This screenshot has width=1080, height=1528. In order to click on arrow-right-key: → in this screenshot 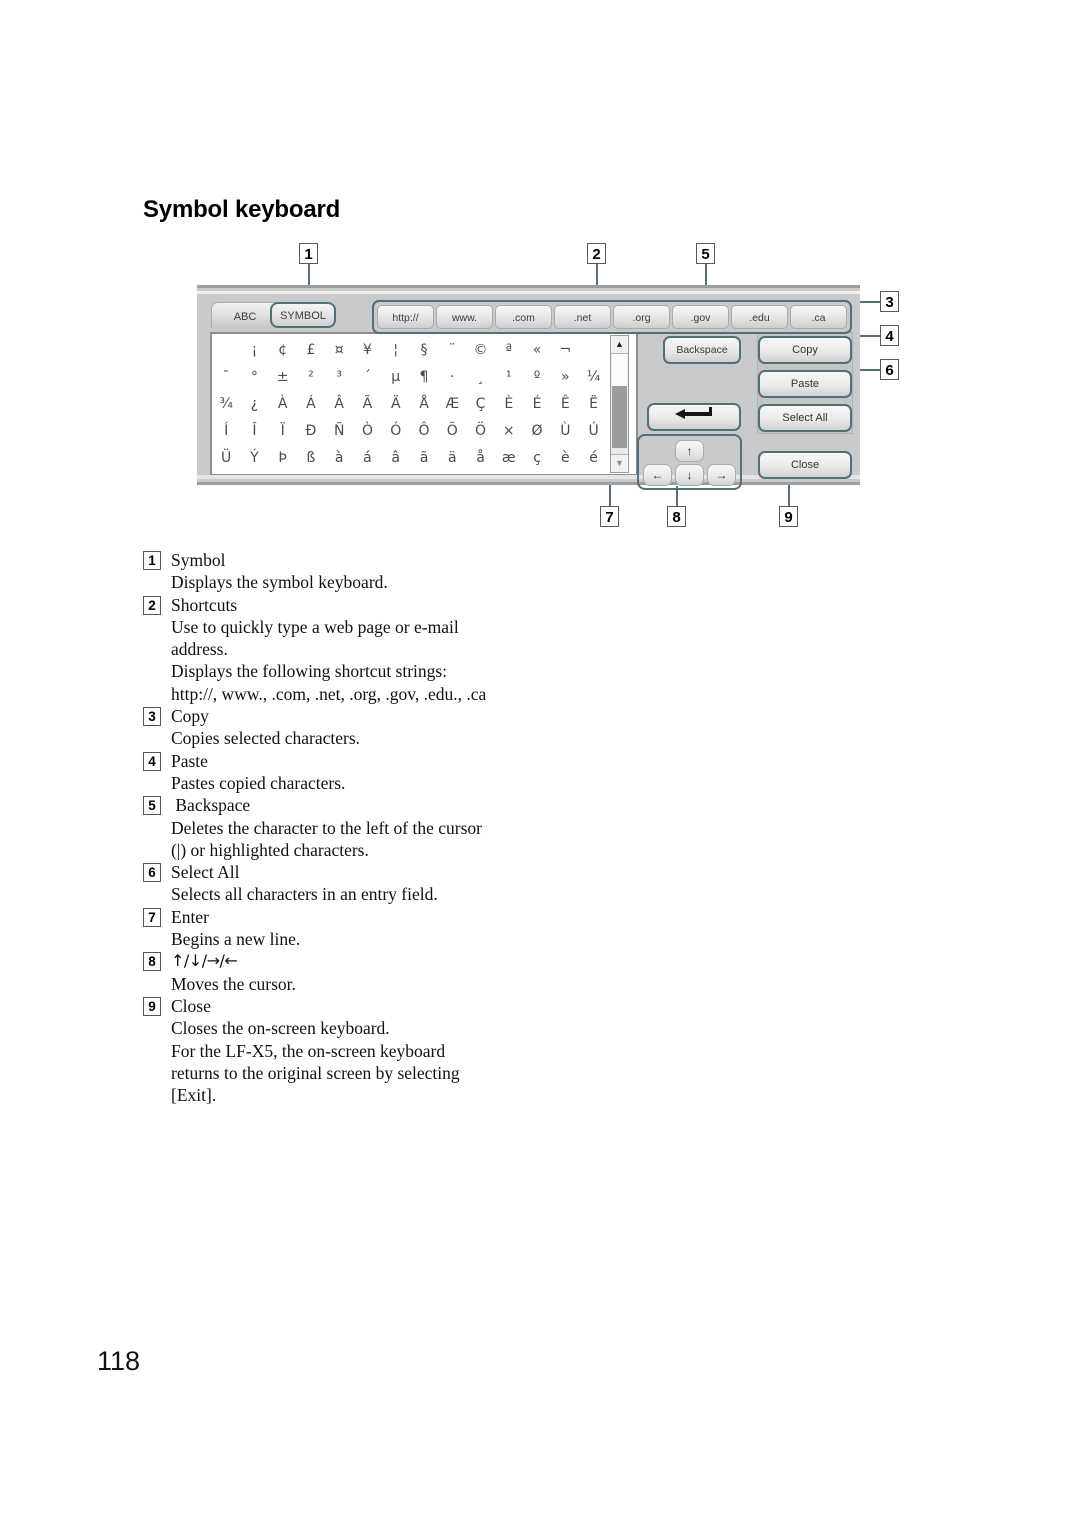, I will do `click(721, 475)`.